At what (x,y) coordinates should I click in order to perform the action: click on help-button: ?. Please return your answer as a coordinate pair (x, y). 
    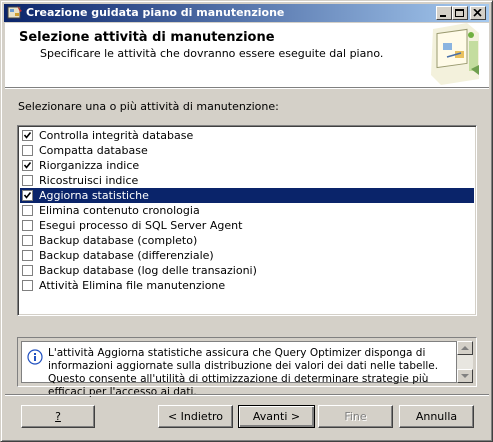
    Looking at the image, I should click on (58, 416).